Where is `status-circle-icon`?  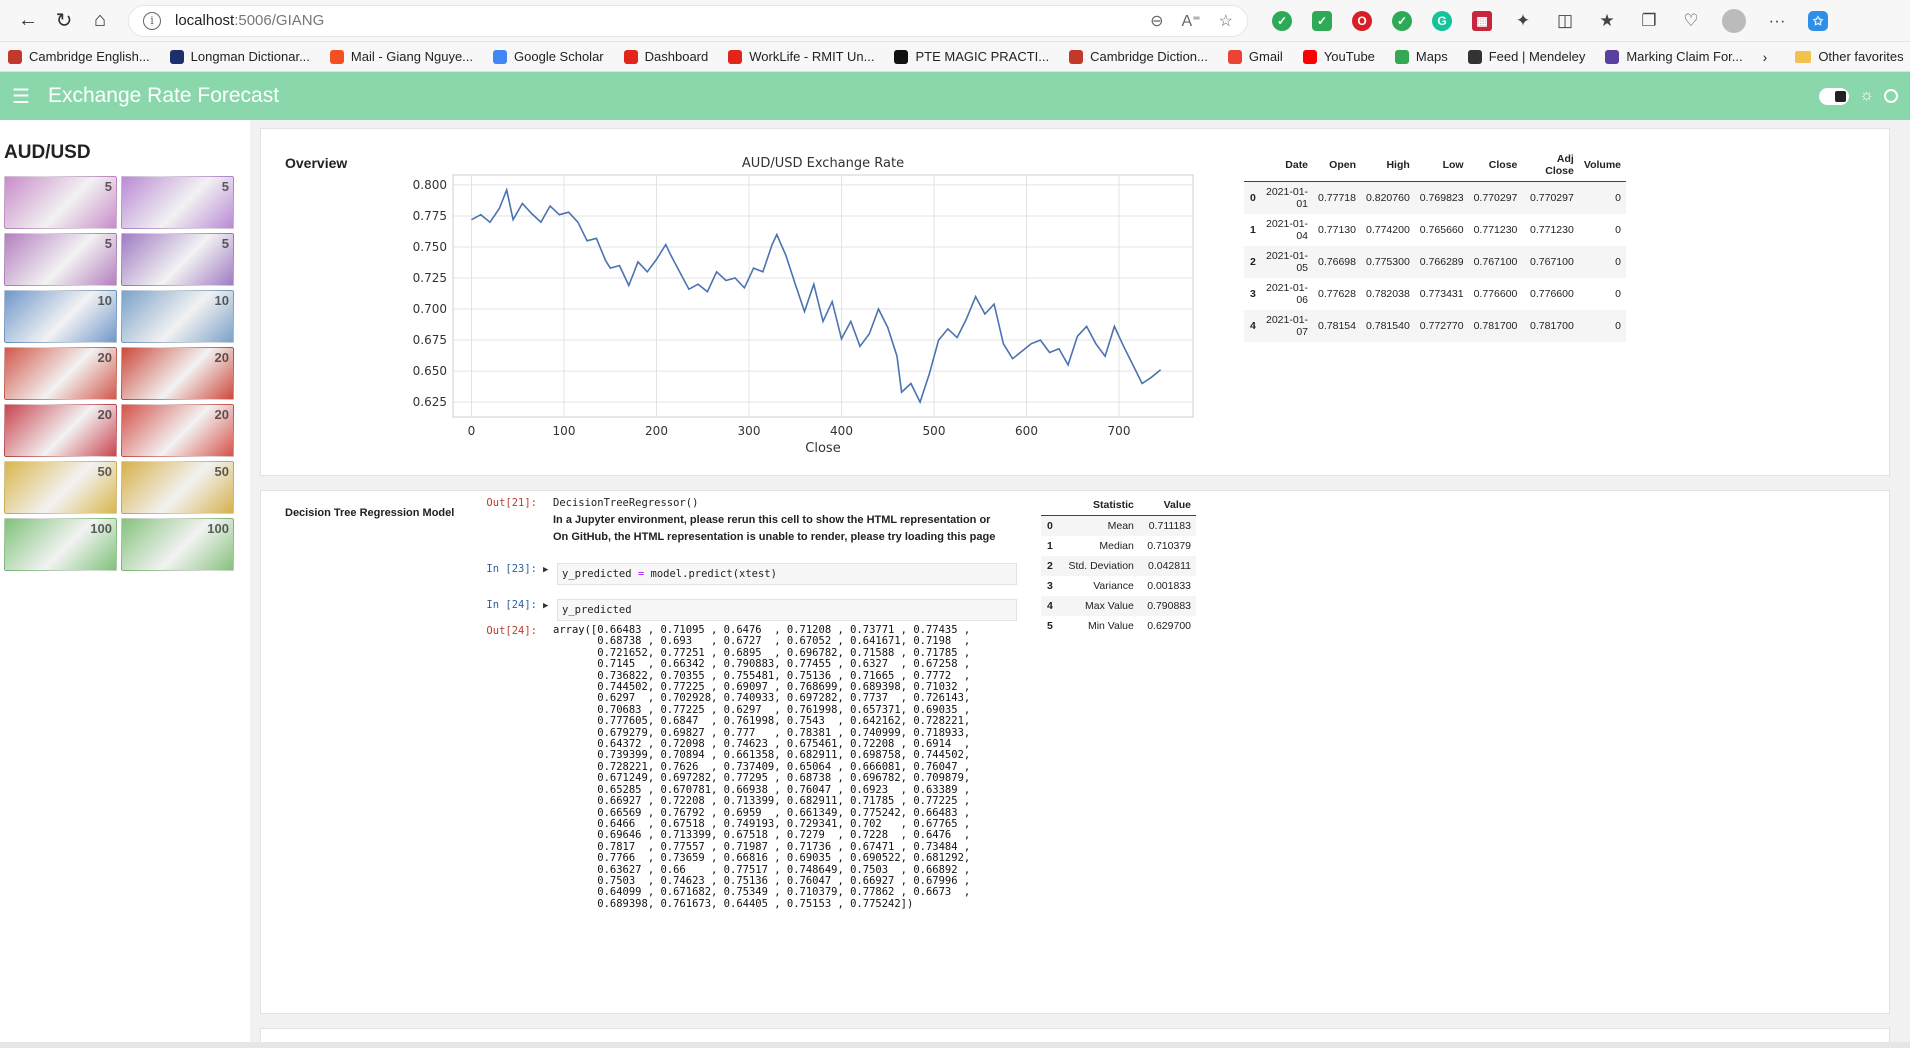
status-circle-icon is located at coordinates (1891, 96).